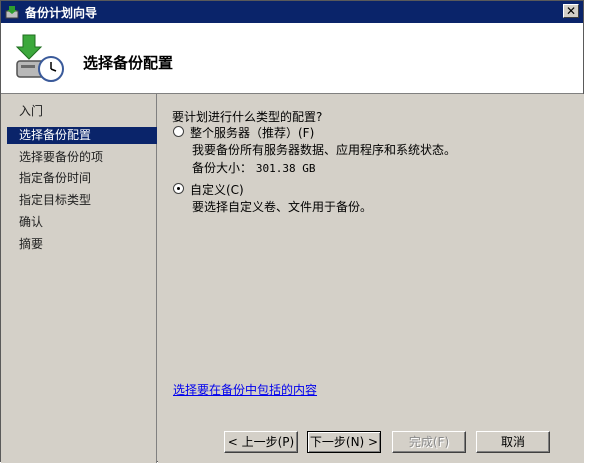 The image size is (608, 463). Describe the element at coordinates (61, 13) in the screenshot. I see `window-title: 备份计划向导` at that location.